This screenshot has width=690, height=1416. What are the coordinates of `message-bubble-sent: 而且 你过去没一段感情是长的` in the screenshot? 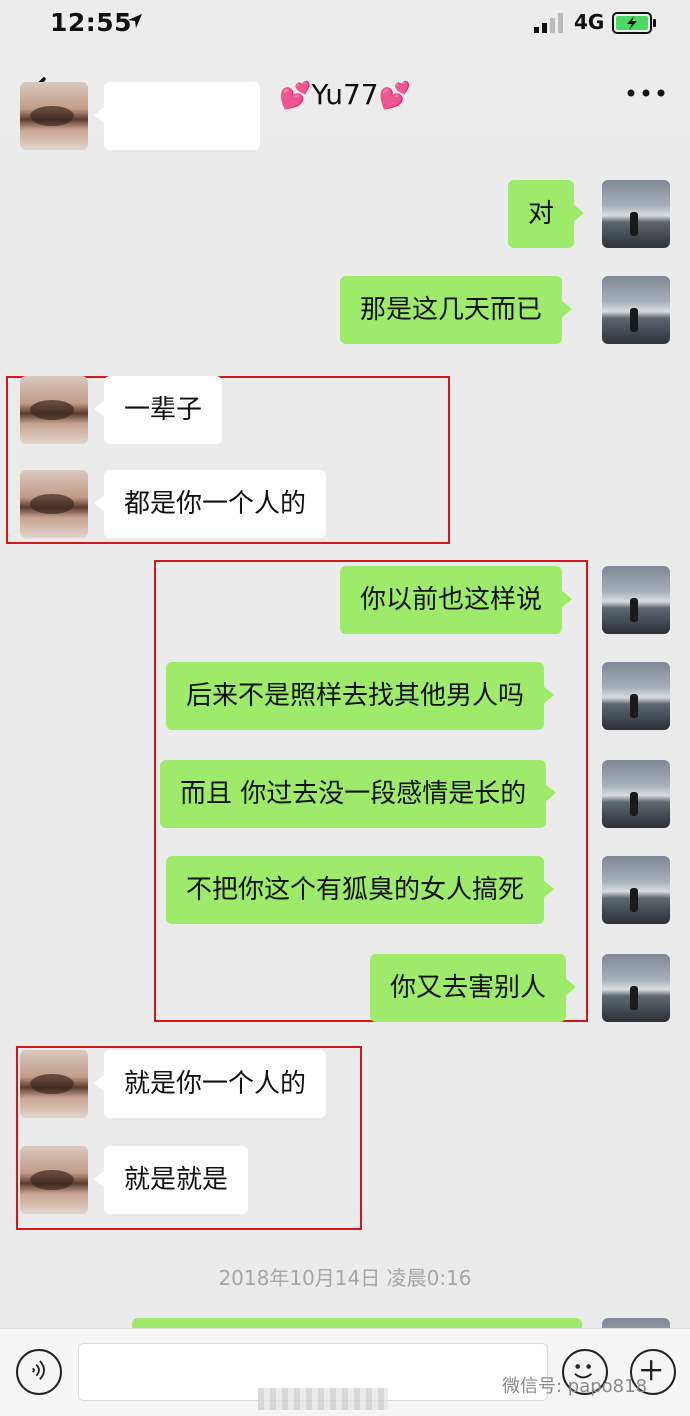 It's located at (358, 794).